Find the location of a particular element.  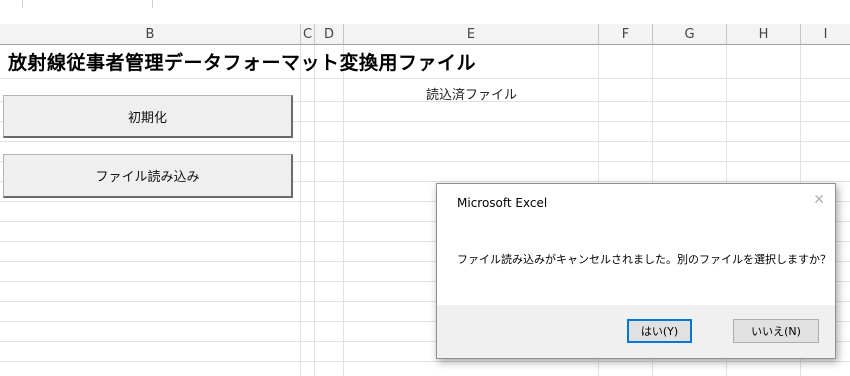

column-header-h: H is located at coordinates (764, 34).